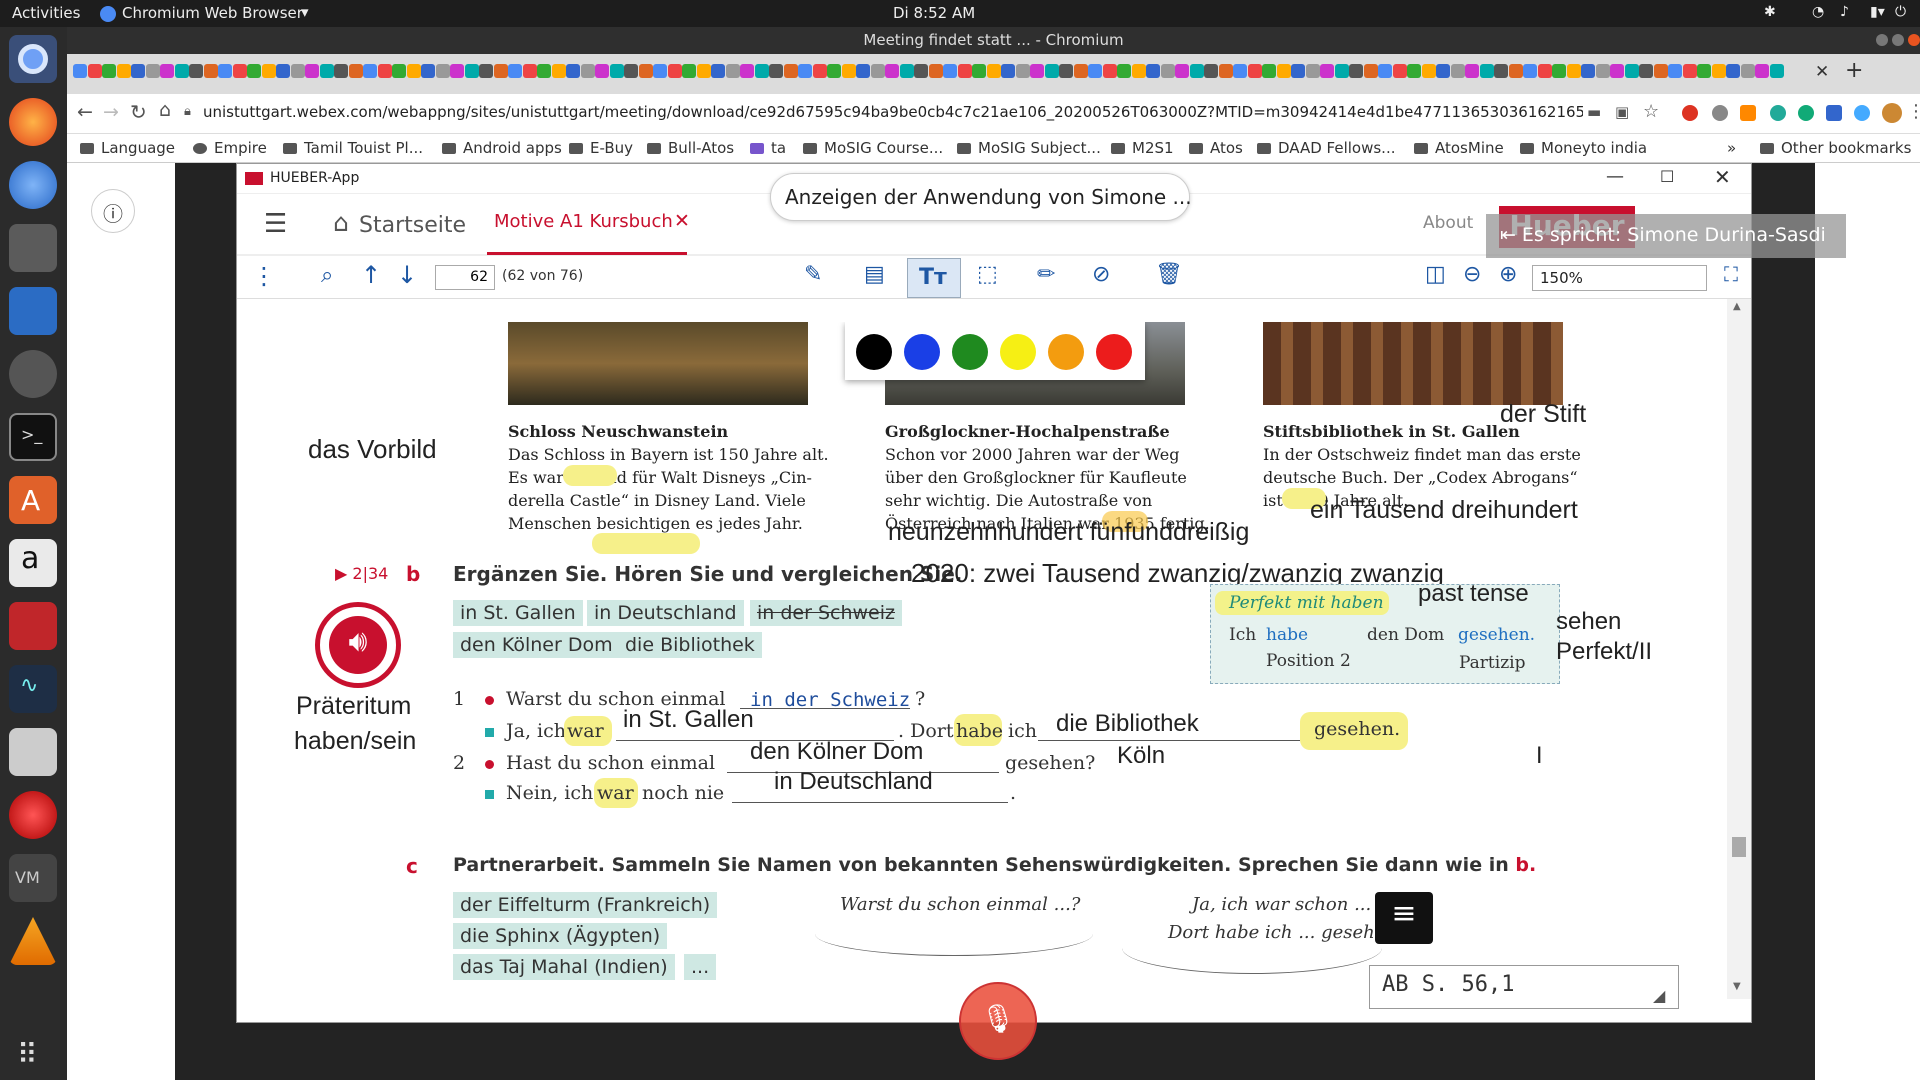  What do you see at coordinates (1594, 112) in the screenshot?
I see `video-icon: ▬` at bounding box center [1594, 112].